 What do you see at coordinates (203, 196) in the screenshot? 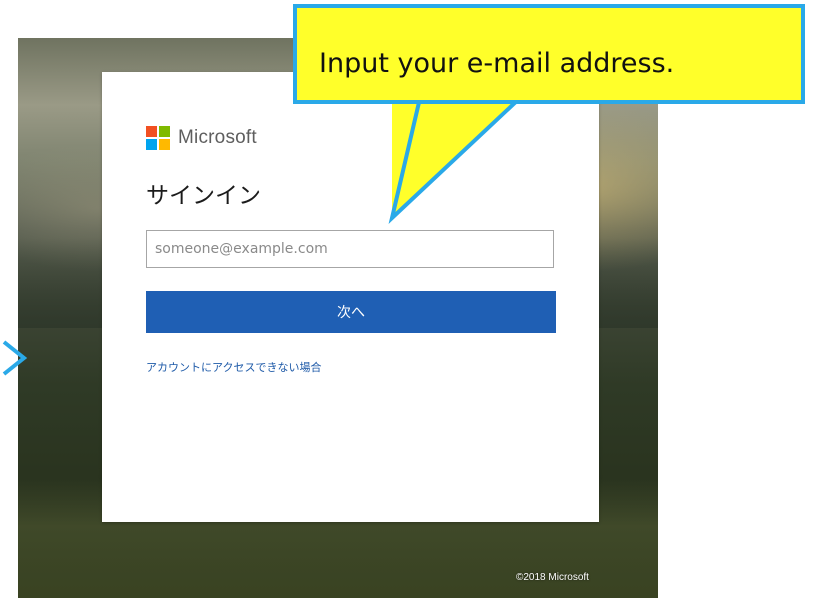
I see `page-title: サインイン` at bounding box center [203, 196].